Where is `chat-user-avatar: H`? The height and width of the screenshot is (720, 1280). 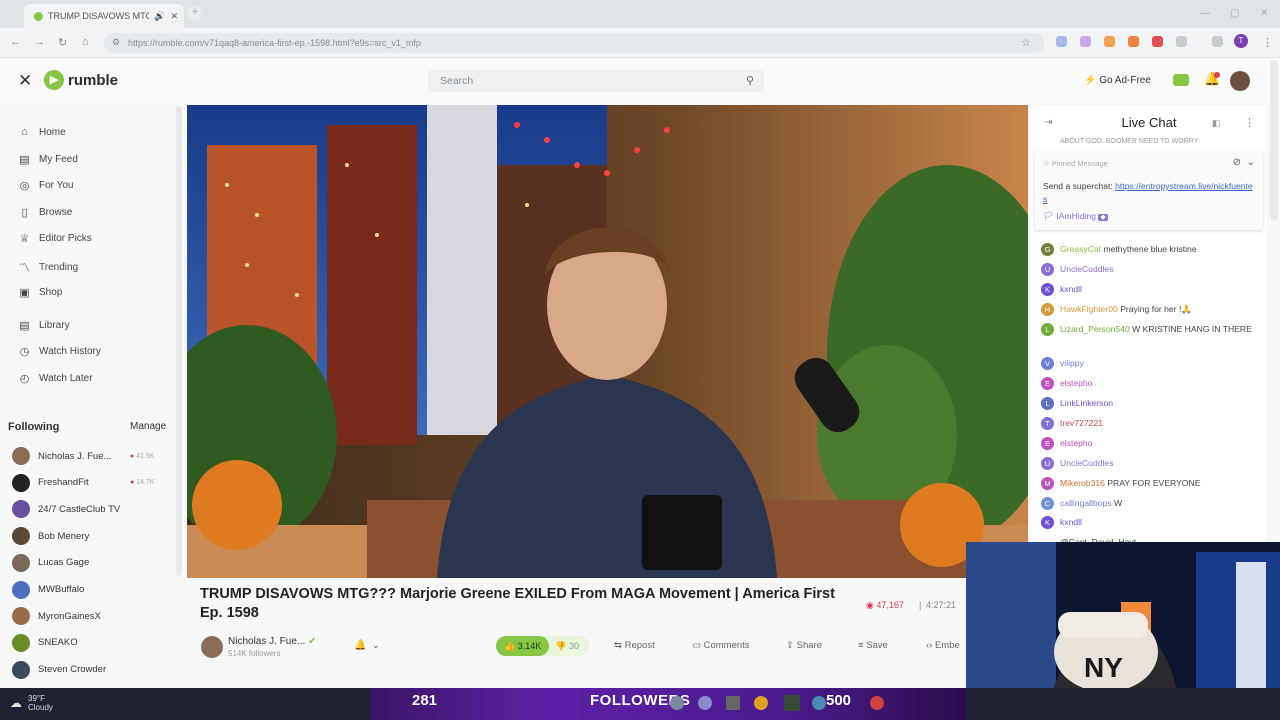
chat-user-avatar: H is located at coordinates (1047, 309).